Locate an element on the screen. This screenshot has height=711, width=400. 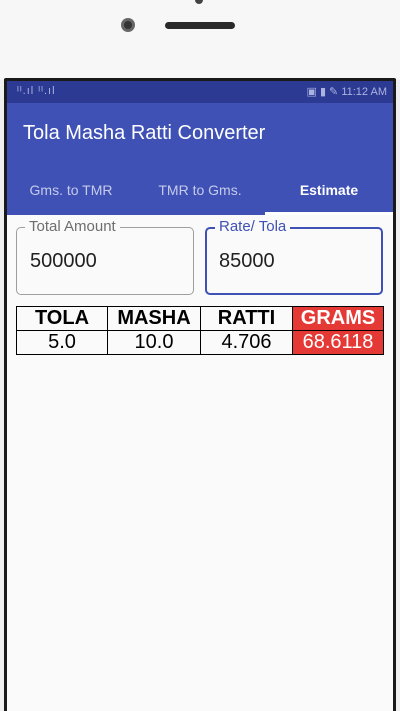
value-masha: 10.0 is located at coordinates (154, 342).